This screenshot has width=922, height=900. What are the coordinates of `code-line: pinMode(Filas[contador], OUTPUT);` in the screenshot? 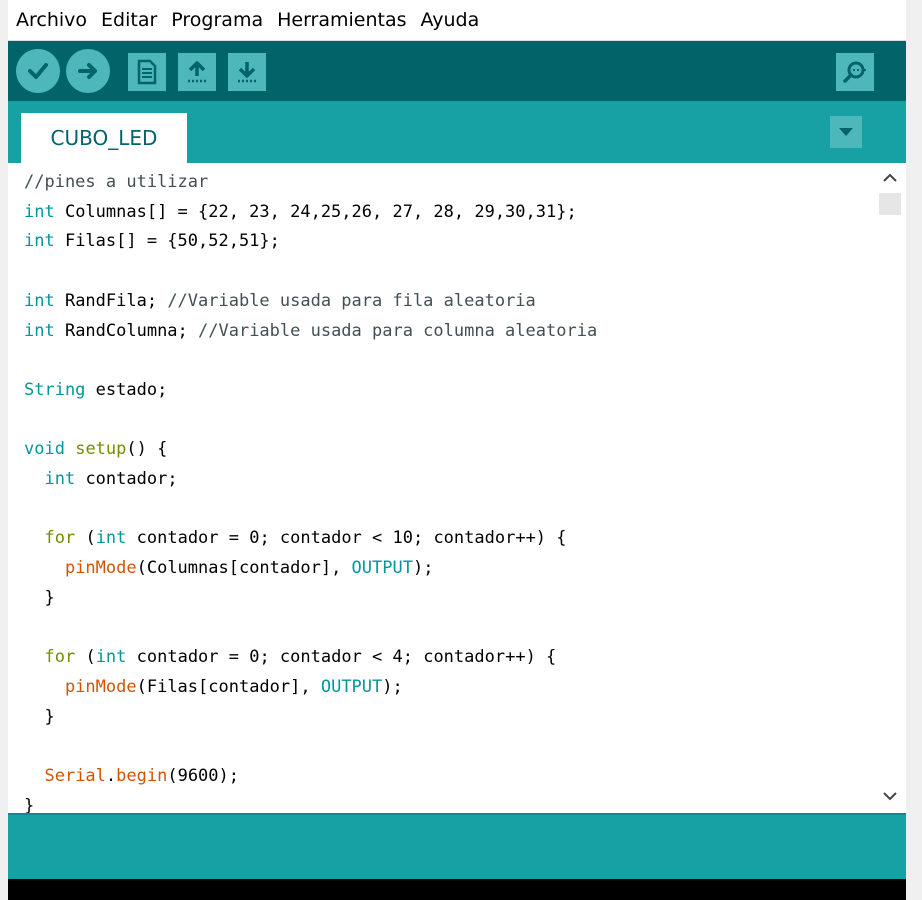 It's located at (213, 687).